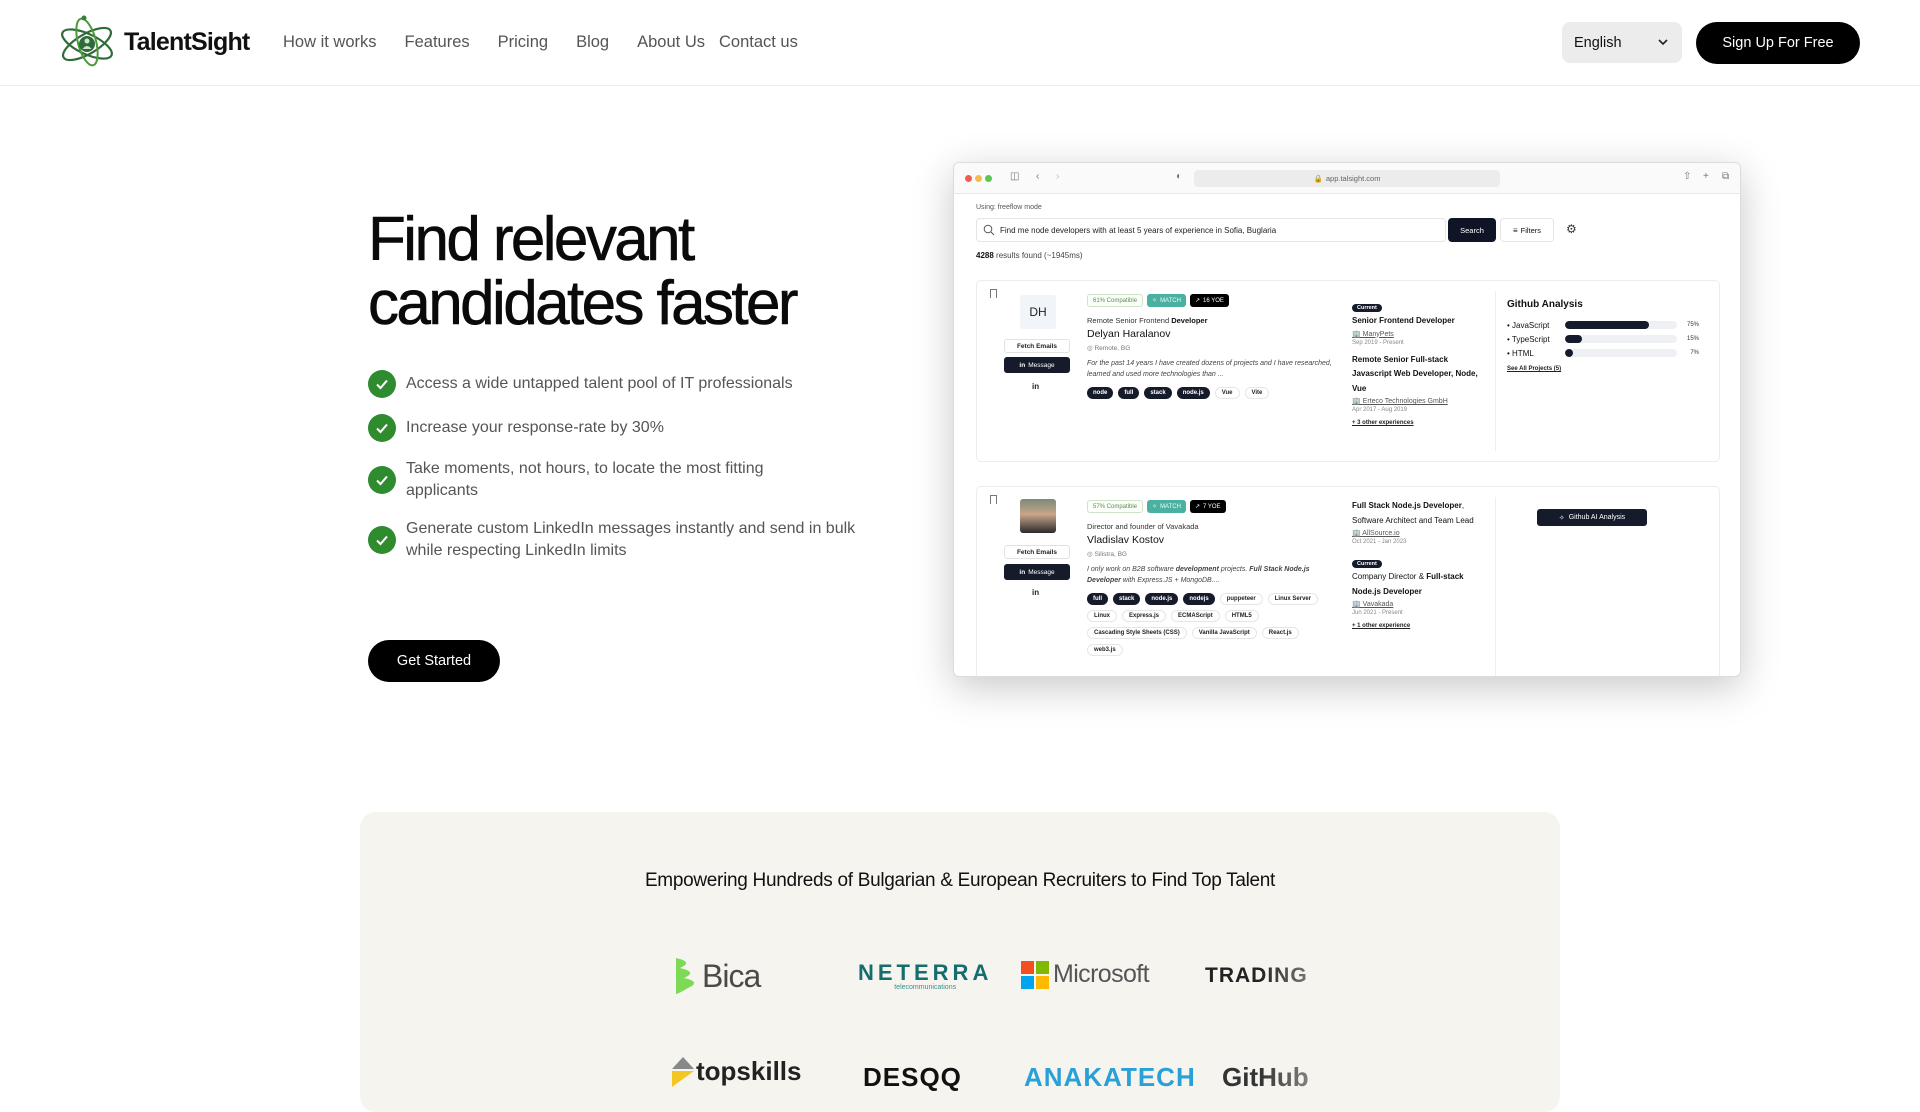 This screenshot has height=1112, width=1920. What do you see at coordinates (437, 42) in the screenshot?
I see `nav-features: Features` at bounding box center [437, 42].